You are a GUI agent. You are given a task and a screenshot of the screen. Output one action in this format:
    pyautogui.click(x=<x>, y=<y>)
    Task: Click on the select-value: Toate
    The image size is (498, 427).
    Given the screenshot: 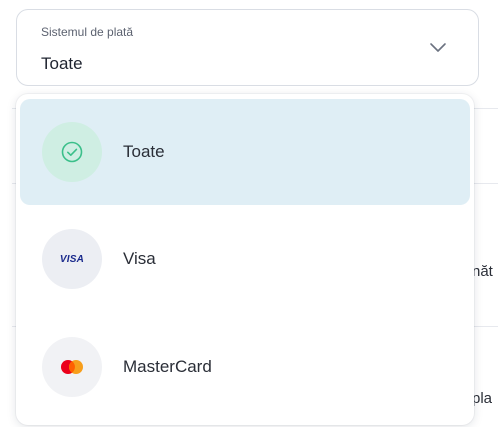 What is the action you would take?
    pyautogui.click(x=62, y=63)
    